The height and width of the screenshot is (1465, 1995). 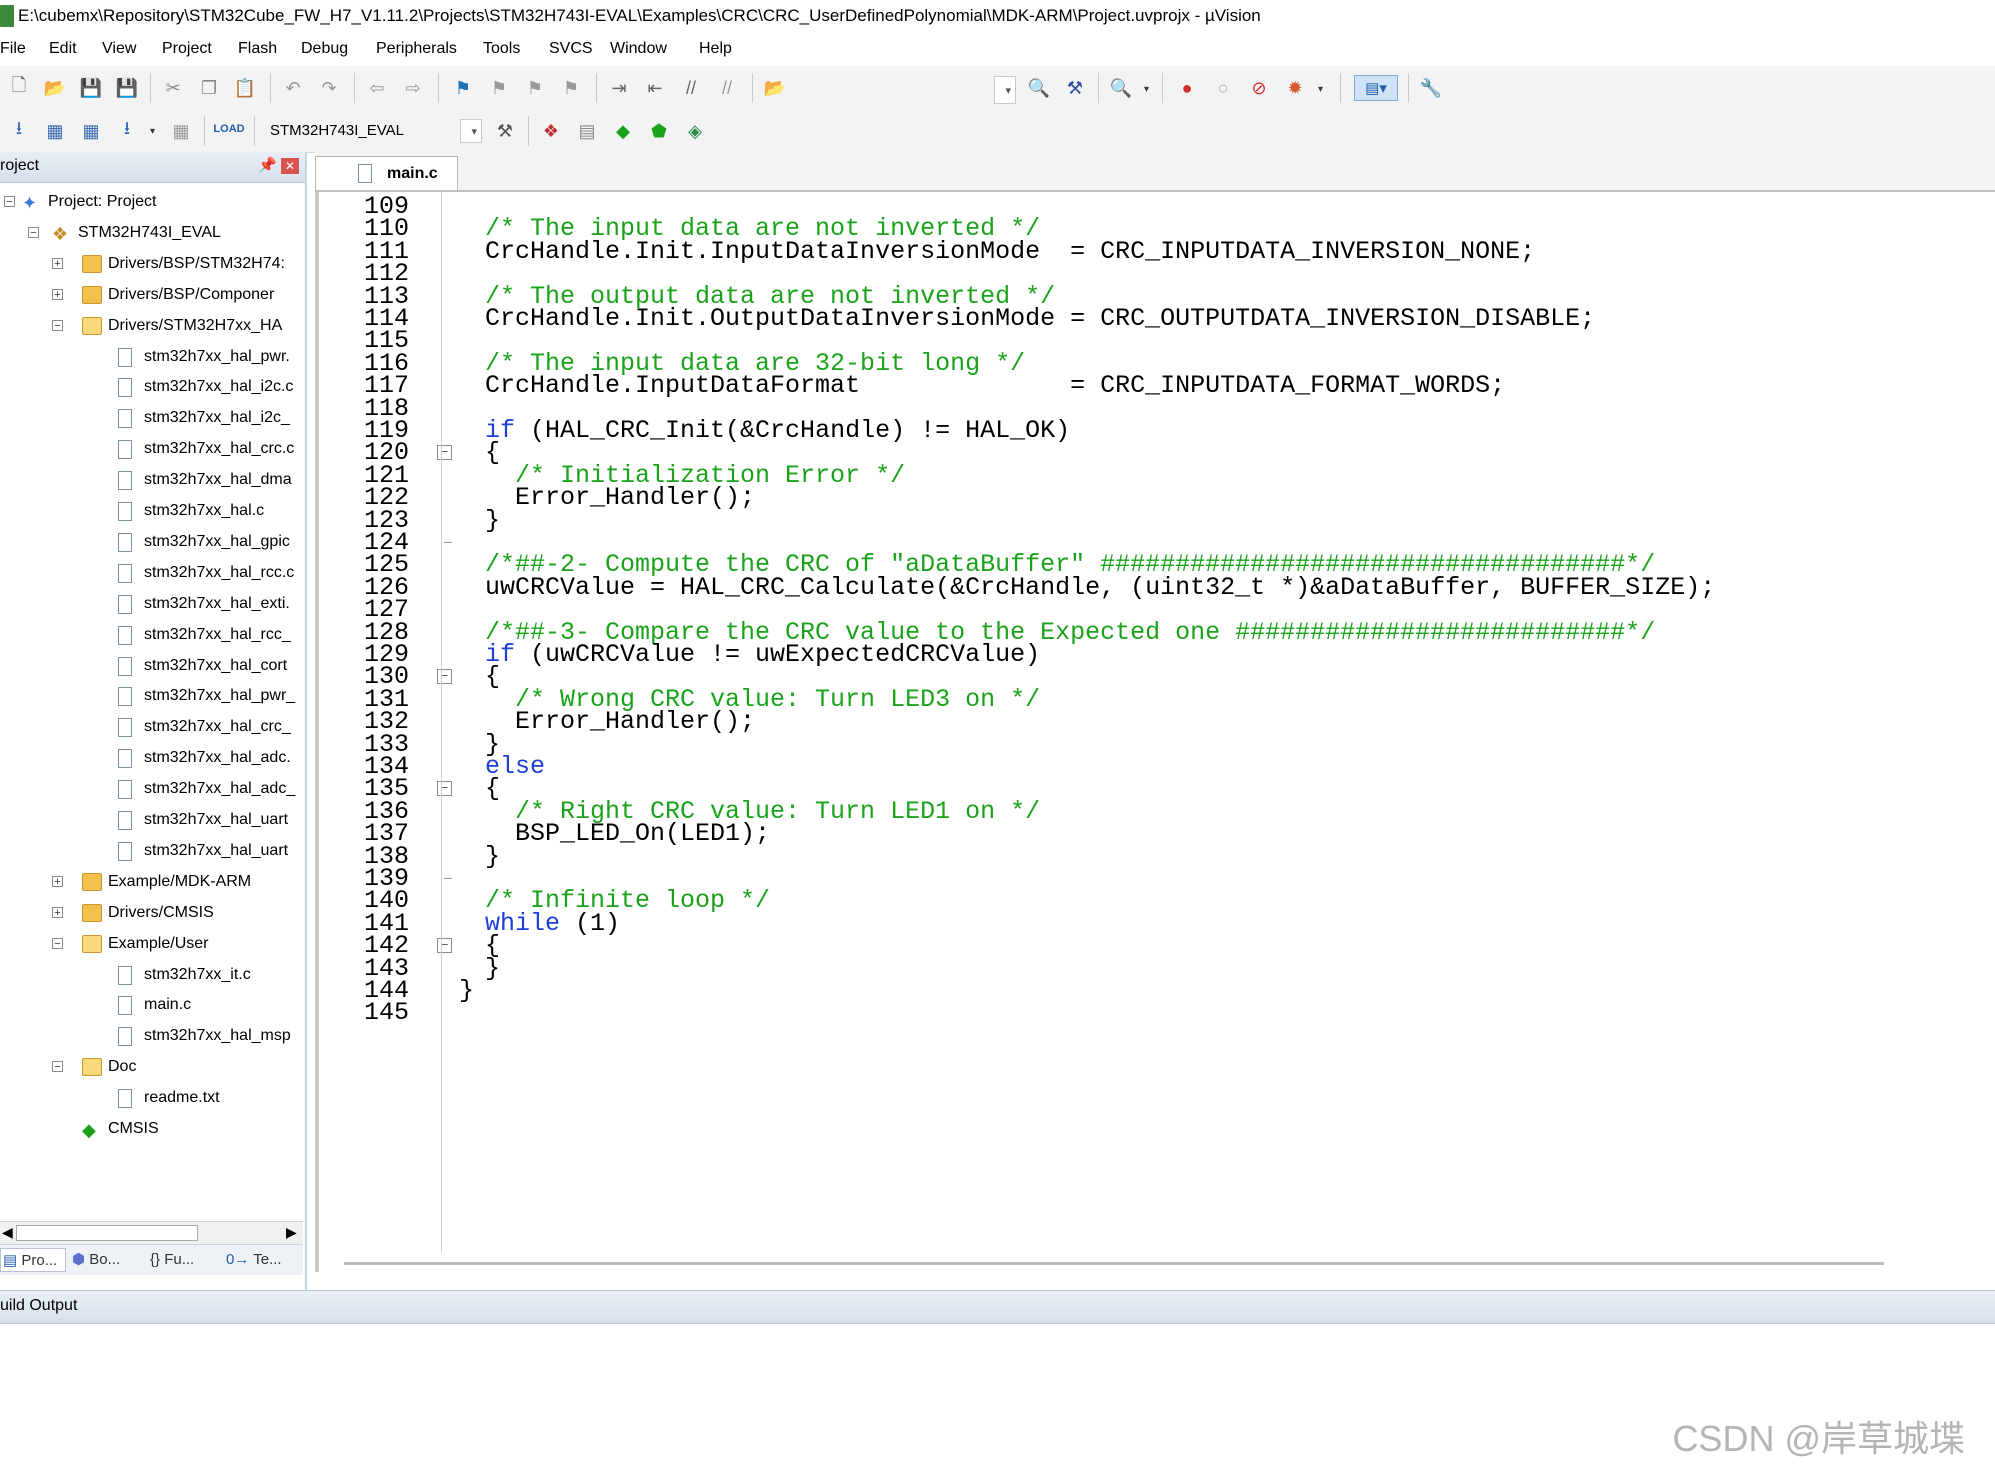 What do you see at coordinates (638, 49) in the screenshot?
I see `menu-window: Window` at bounding box center [638, 49].